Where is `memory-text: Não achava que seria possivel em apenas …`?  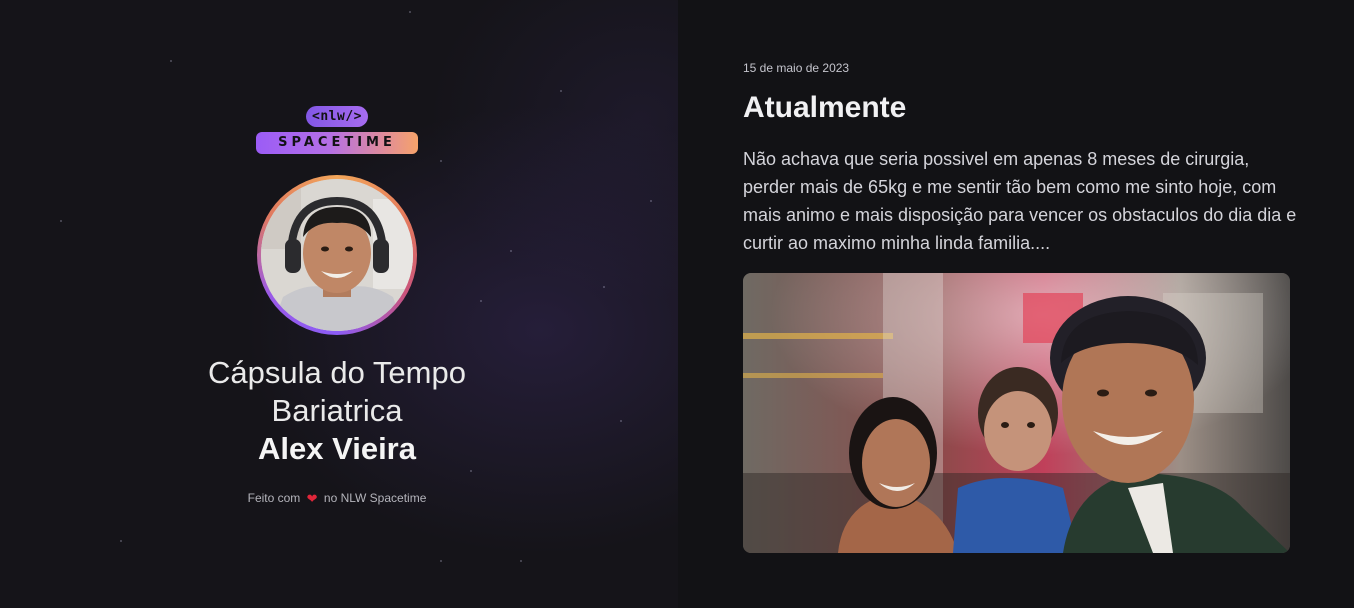 memory-text: Não achava que seria possivel em apenas … is located at coordinates (1020, 201).